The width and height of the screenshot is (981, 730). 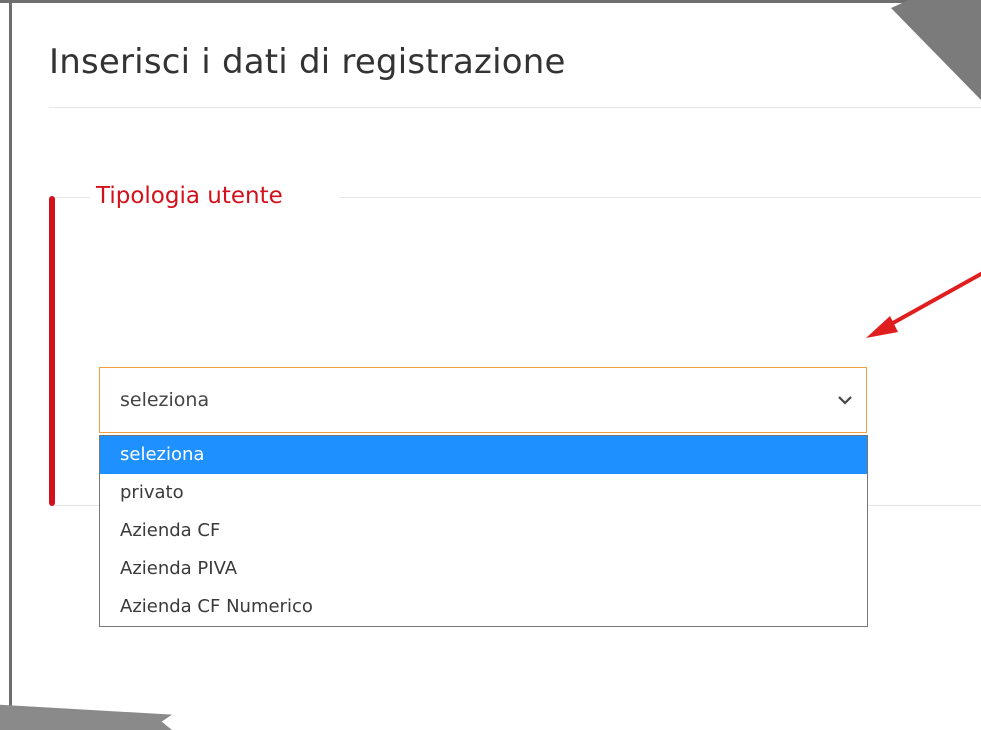 What do you see at coordinates (465, 1) in the screenshot?
I see `screenshot-frame-top` at bounding box center [465, 1].